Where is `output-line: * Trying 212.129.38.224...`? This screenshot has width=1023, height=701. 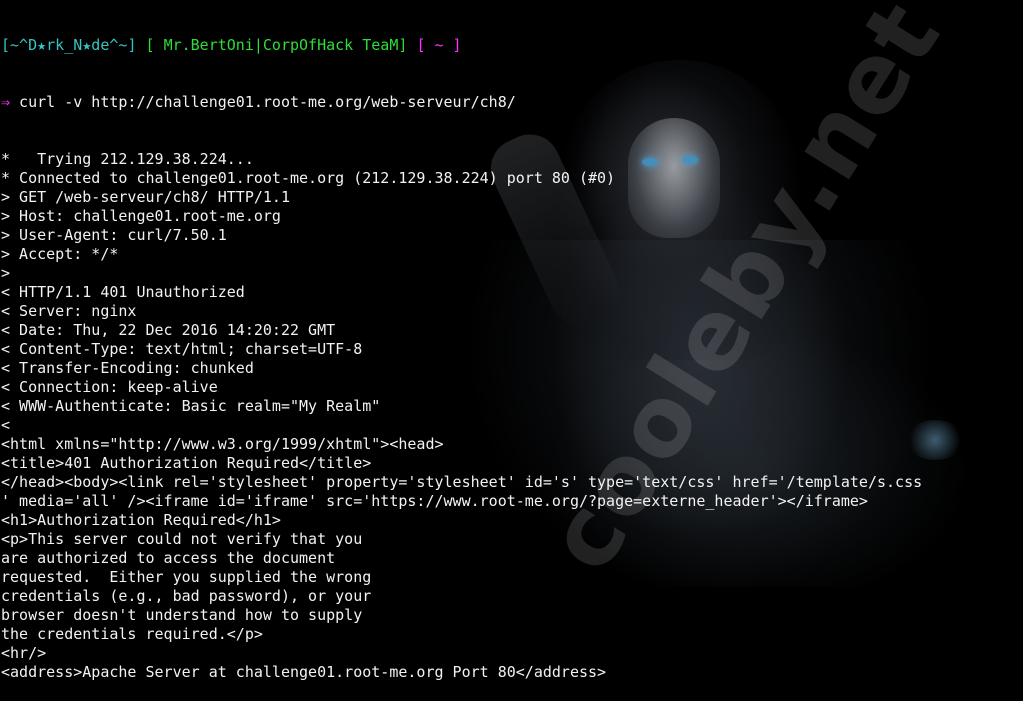
output-line: * Trying 212.129.38.224... is located at coordinates (127, 159).